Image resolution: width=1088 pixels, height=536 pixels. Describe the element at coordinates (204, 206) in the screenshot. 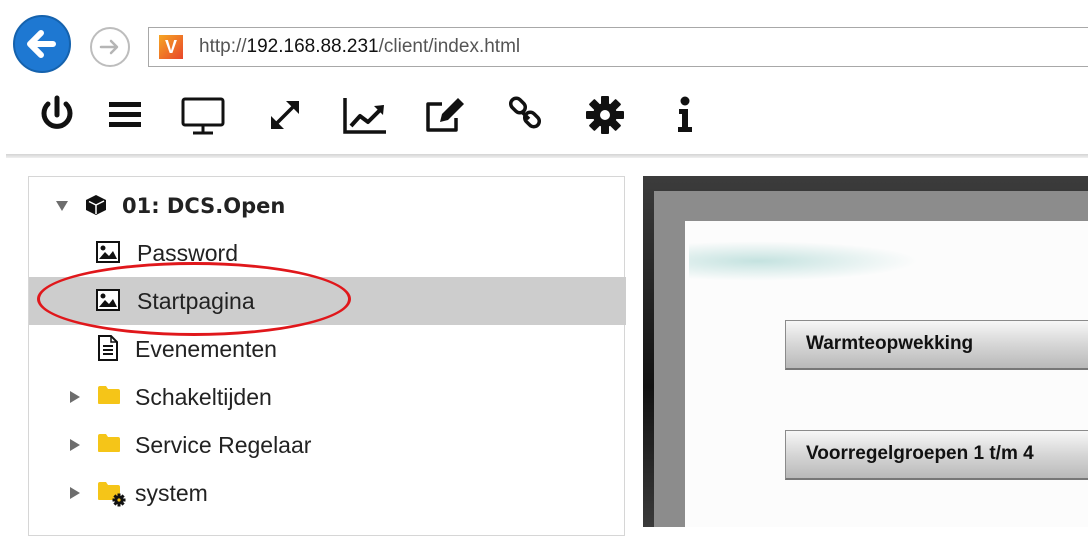

I see `tree-root-label: 01: DCS.Open` at that location.